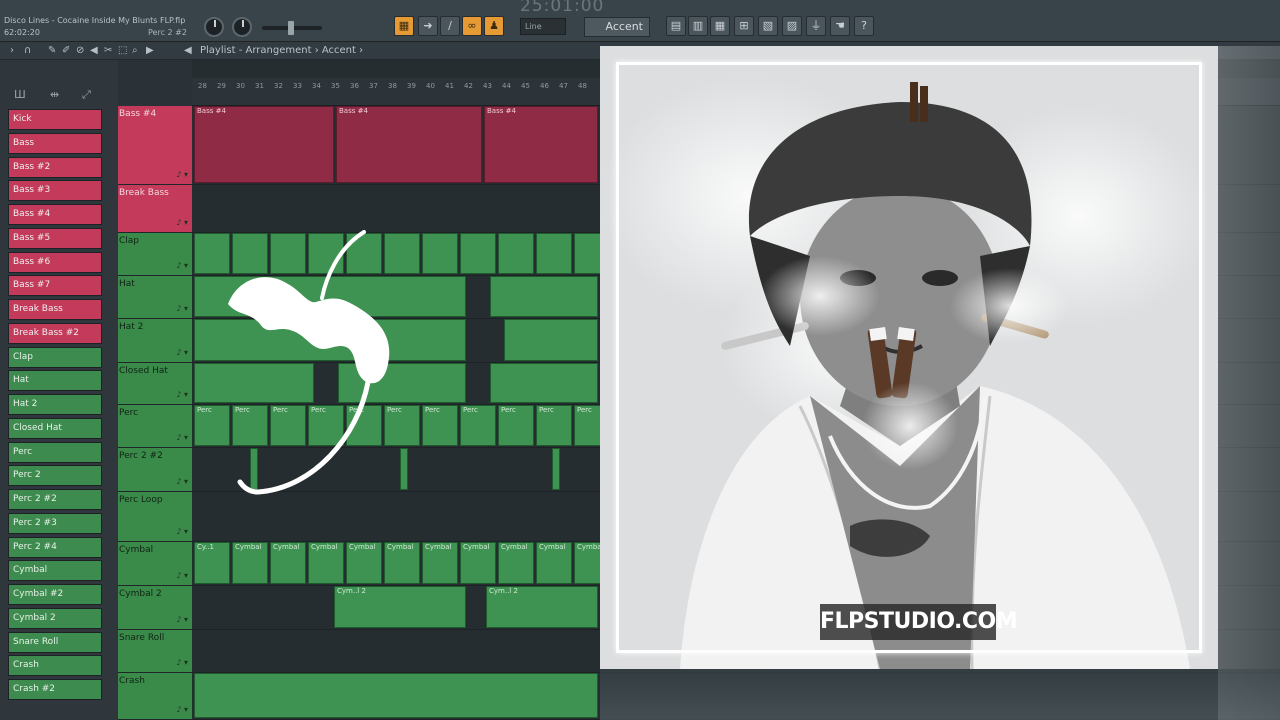  Describe the element at coordinates (86, 95) in the screenshot. I see `rack-expand-icon: ⤢` at that location.